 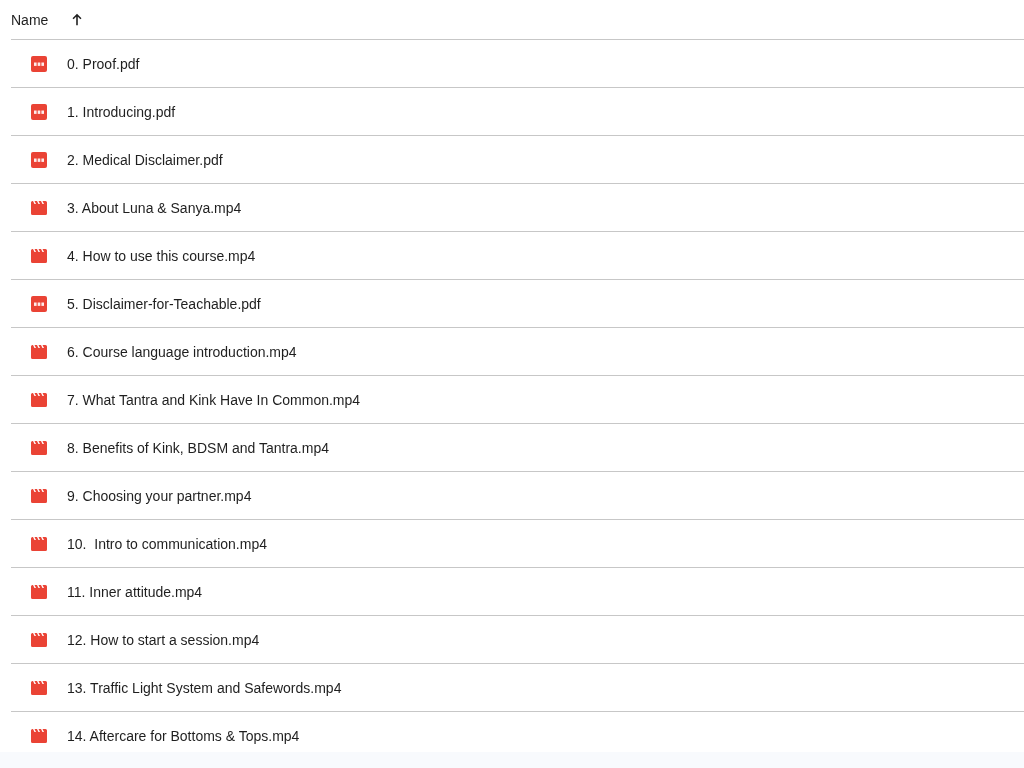 I want to click on file-name: 7. What Tantra and Kink Have In Common.mp4, so click(x=214, y=399).